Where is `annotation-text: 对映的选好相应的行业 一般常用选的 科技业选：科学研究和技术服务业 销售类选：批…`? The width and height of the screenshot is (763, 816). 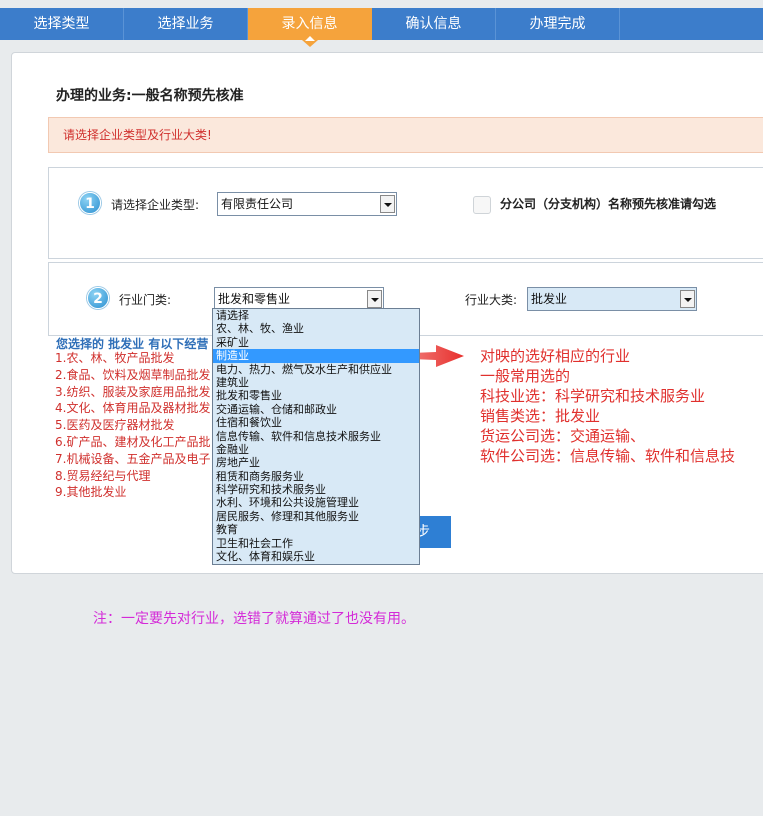
annotation-text: 对映的选好相应的行业 一般常用选的 科技业选：科学研究和技术服务业 销售类选：批… is located at coordinates (607, 406).